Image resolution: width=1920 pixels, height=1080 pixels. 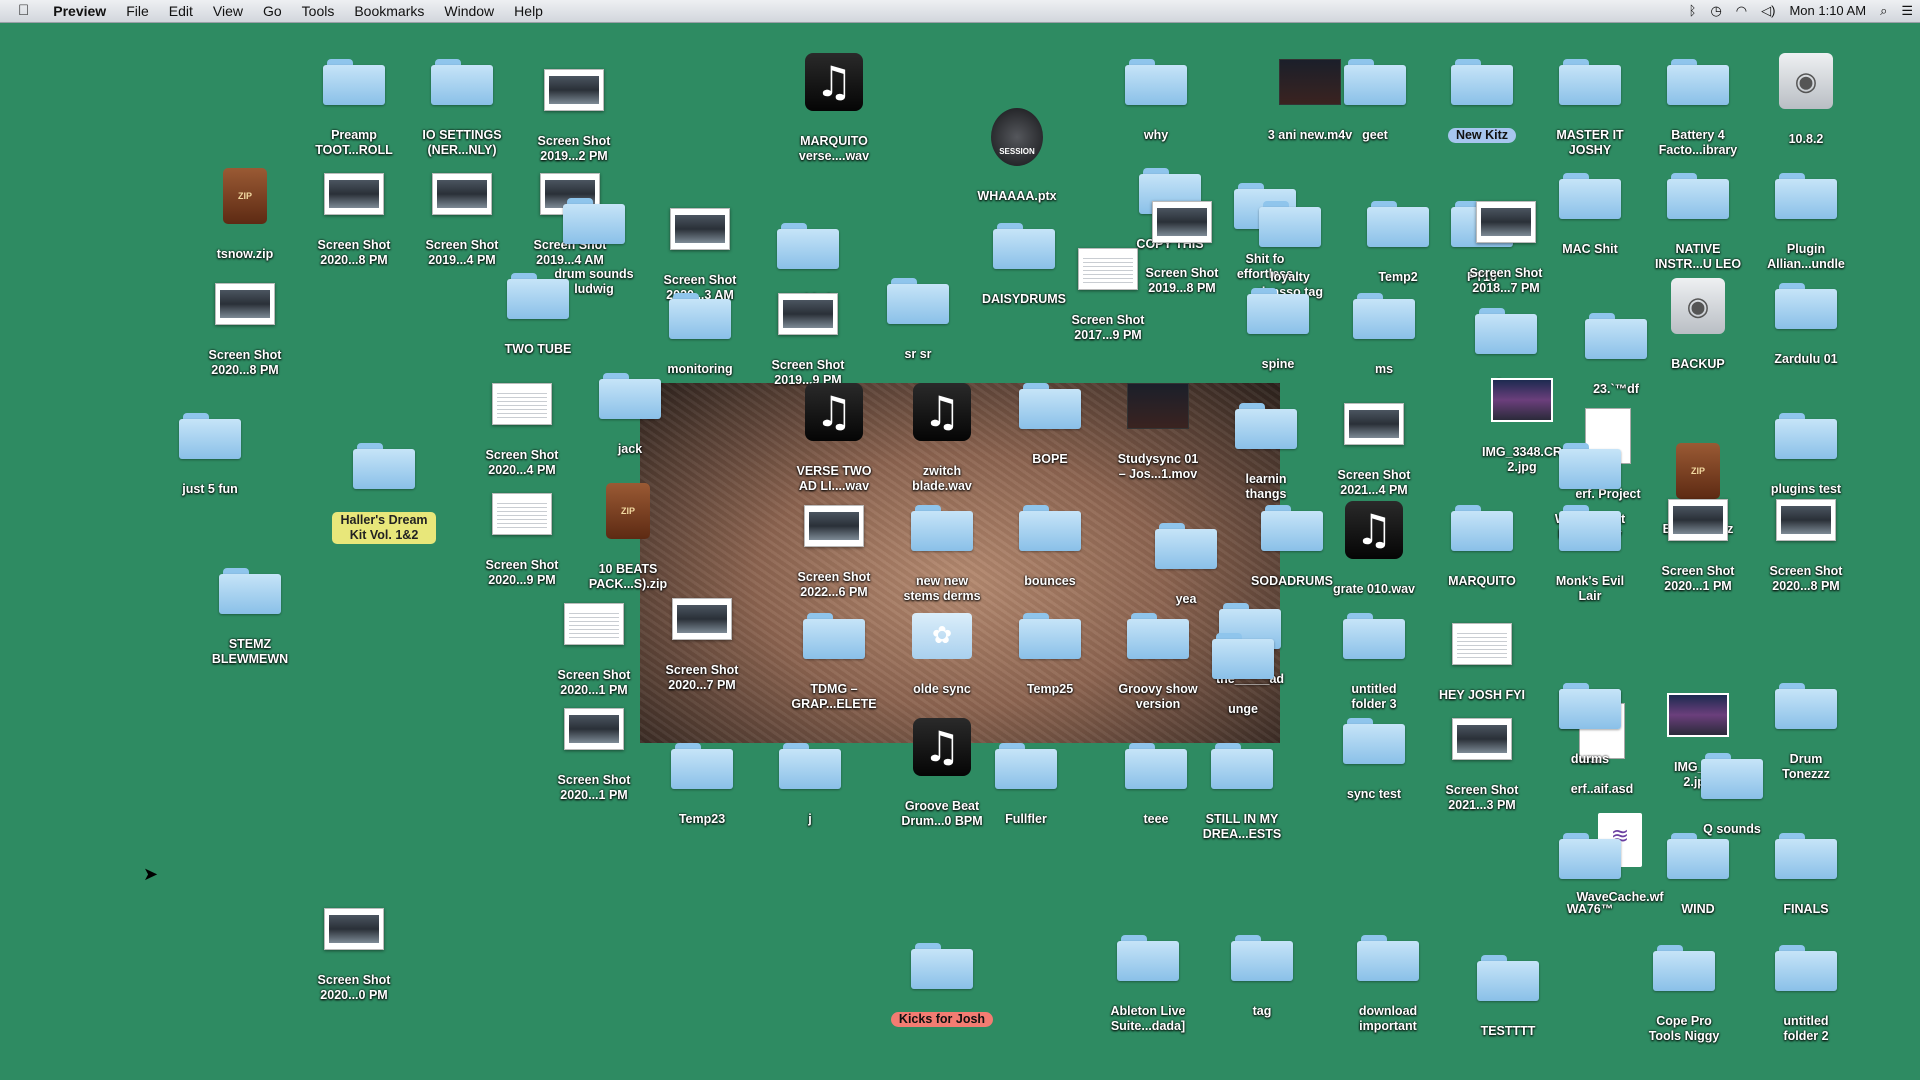 I want to click on desktop-icon: jack, so click(x=630, y=415).